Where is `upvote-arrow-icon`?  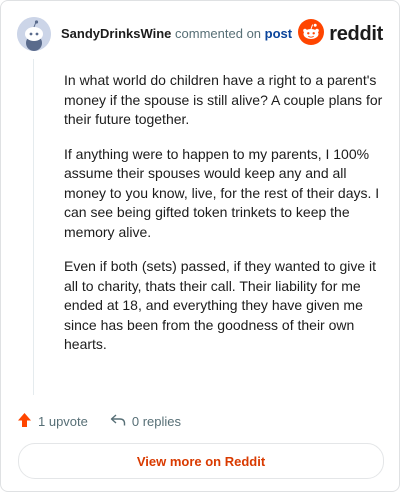
upvote-arrow-icon is located at coordinates (24, 421).